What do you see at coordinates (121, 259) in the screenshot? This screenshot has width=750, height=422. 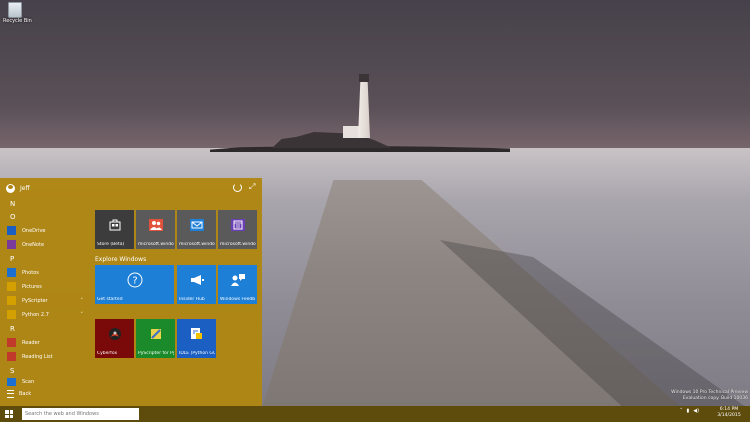 I see `explore-windows-heading: Explore Windows` at bounding box center [121, 259].